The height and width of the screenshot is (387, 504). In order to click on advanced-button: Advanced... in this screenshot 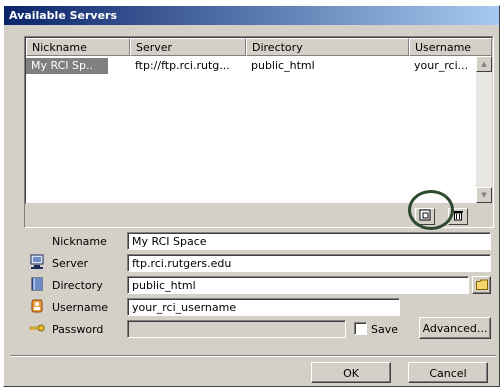, I will do `click(455, 328)`.